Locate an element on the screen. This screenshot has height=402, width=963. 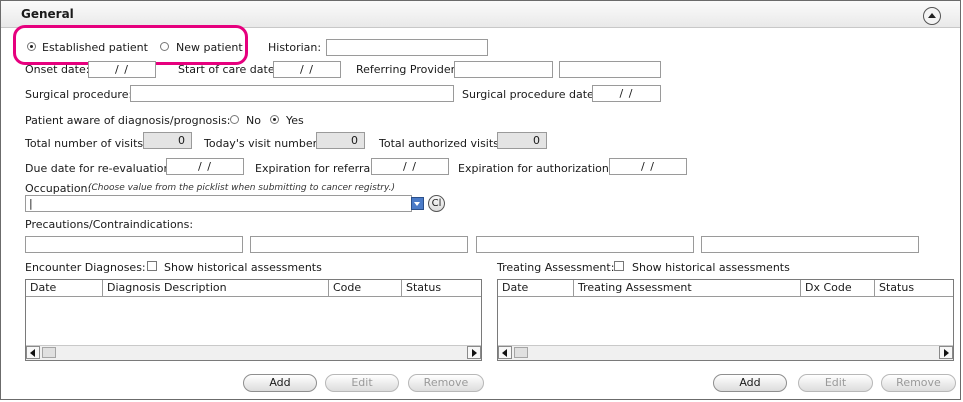
total-visits-label: Total number of visits: is located at coordinates (86, 143).